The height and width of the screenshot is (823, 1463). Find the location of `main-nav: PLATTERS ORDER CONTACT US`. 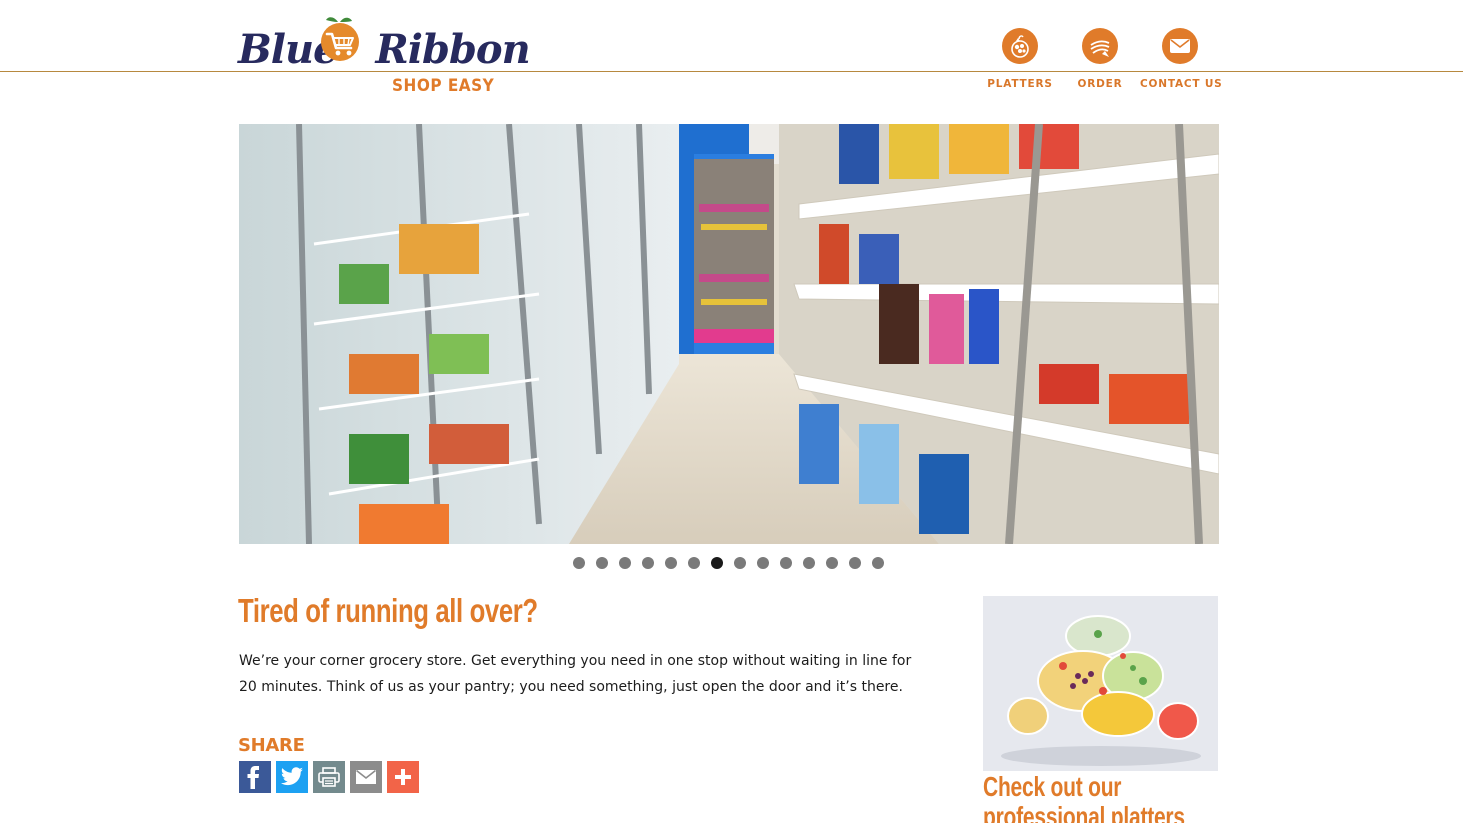

main-nav: PLATTERS ORDER CONTACT US is located at coordinates (1105, 63).